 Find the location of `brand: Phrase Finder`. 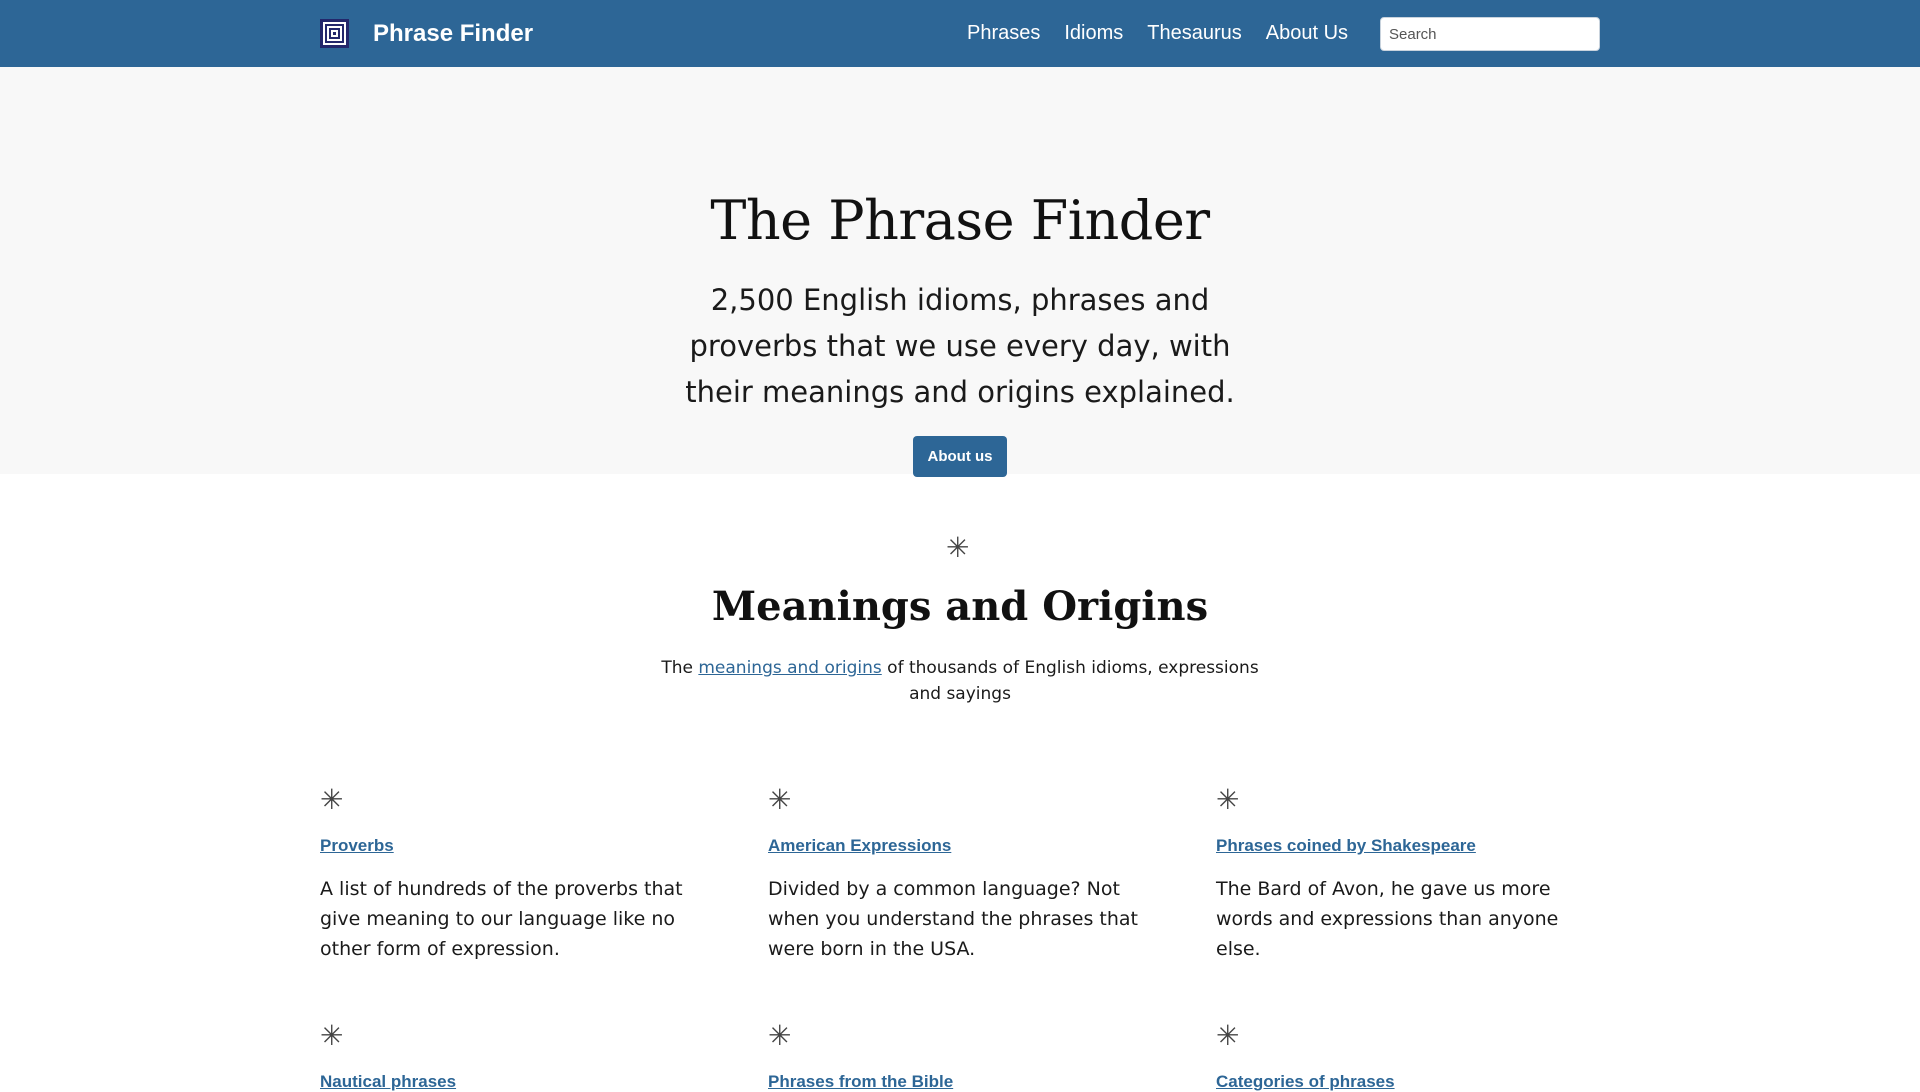

brand: Phrase Finder is located at coordinates (426, 33).